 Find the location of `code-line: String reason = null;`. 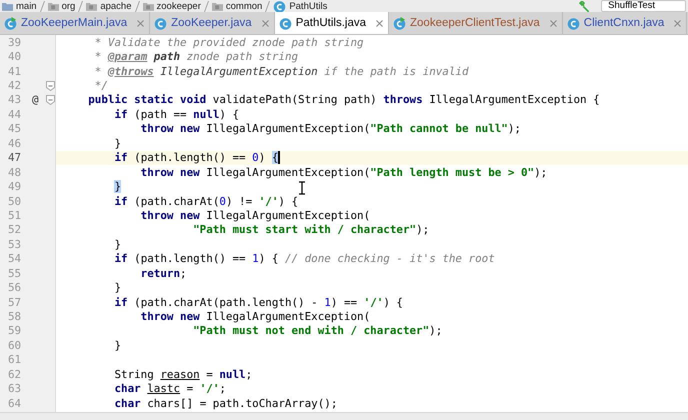

code-line: String reason = null; is located at coordinates (183, 374).